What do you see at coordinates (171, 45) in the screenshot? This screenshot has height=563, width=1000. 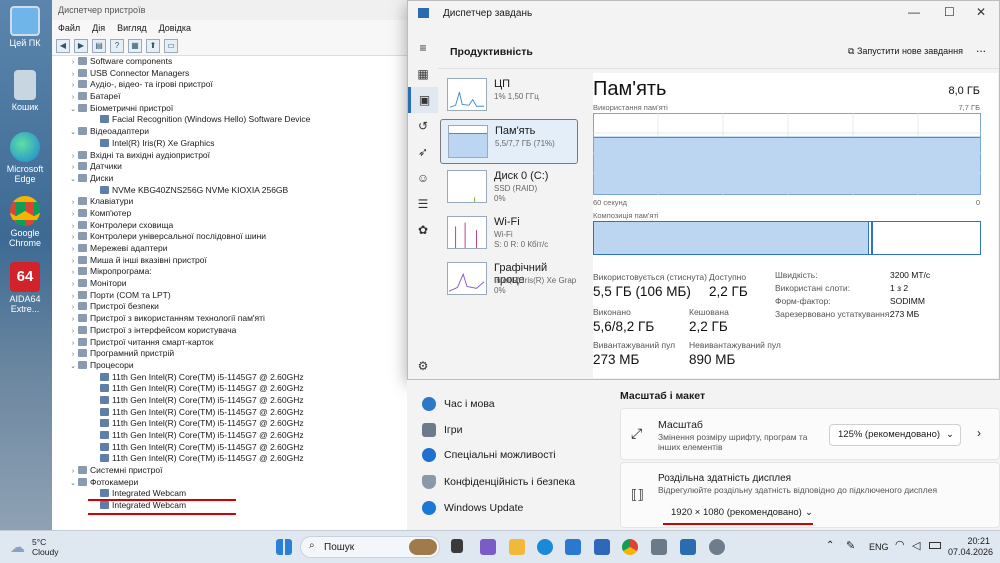 I see `monitor-icon: ▭` at bounding box center [171, 45].